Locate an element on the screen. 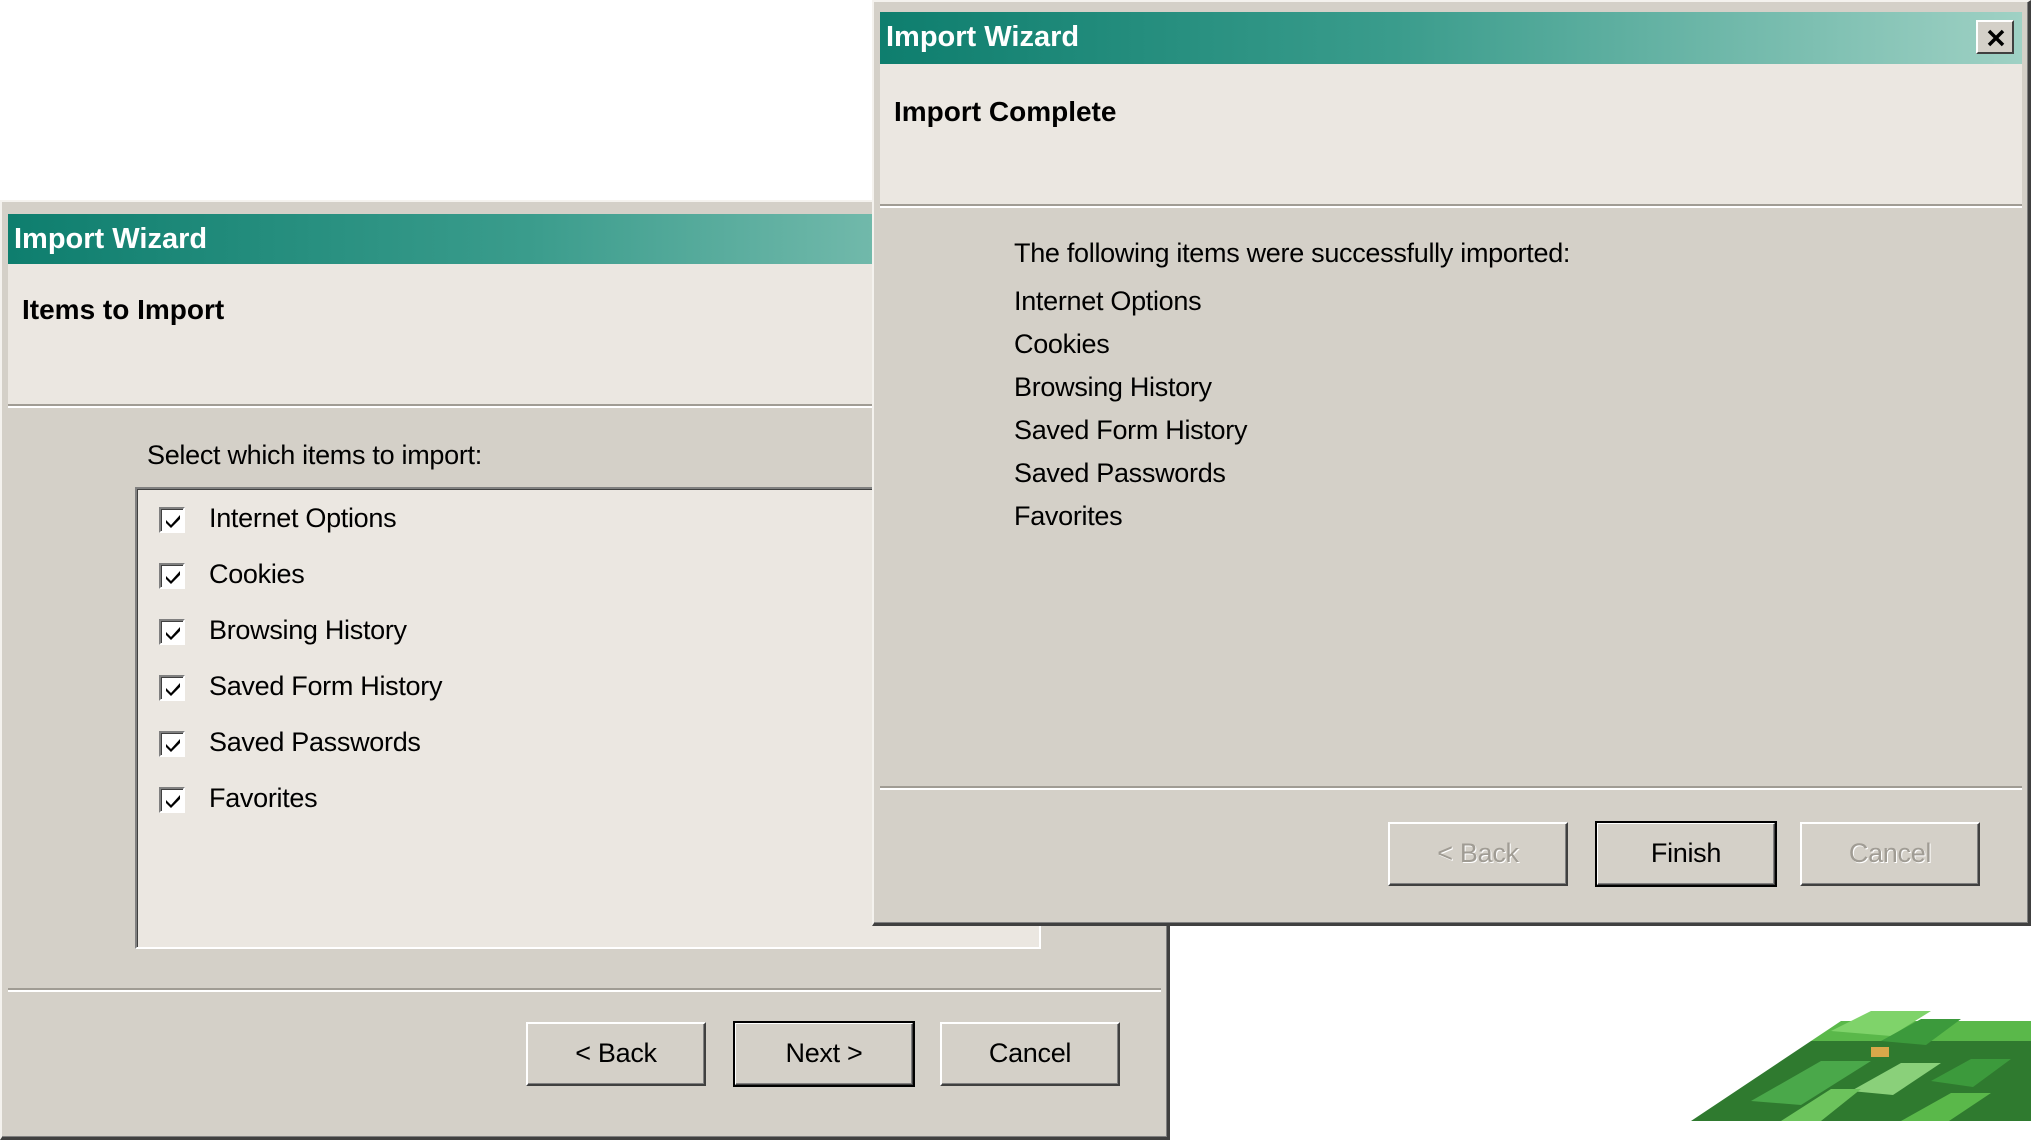 Image resolution: width=2031 pixels, height=1140 pixels. imported-item: Internet Options is located at coordinates (1108, 301).